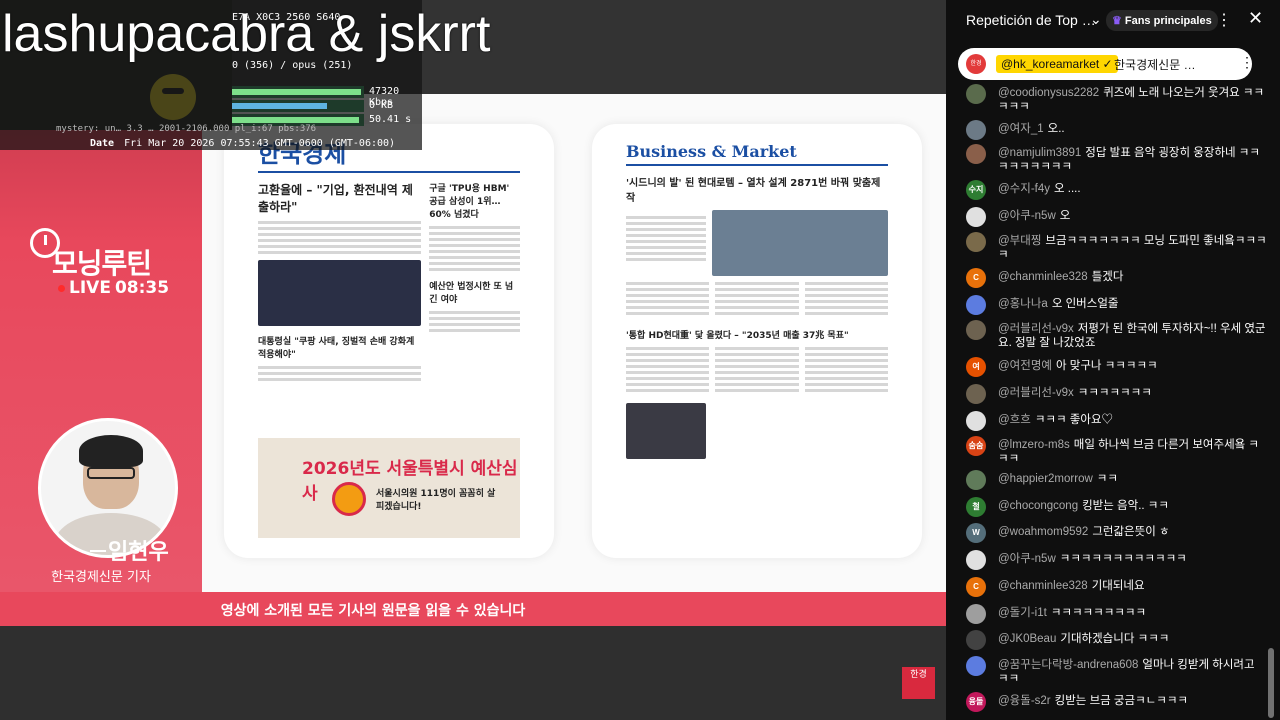 Image resolution: width=1280 pixels, height=720 pixels. I want to click on chat-text: ㅋㅋㅋㅋㅋㅋㅋ, so click(1114, 393).